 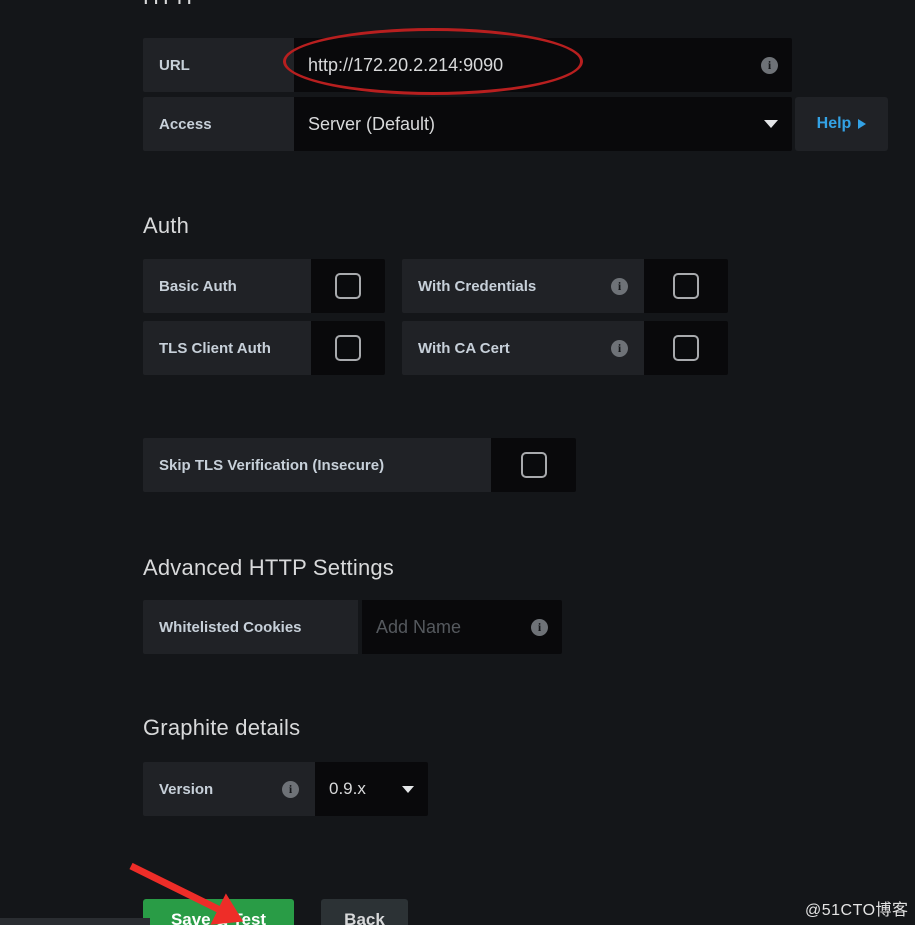 I want to click on save-and-test-label: Save & Test, so click(x=218, y=917).